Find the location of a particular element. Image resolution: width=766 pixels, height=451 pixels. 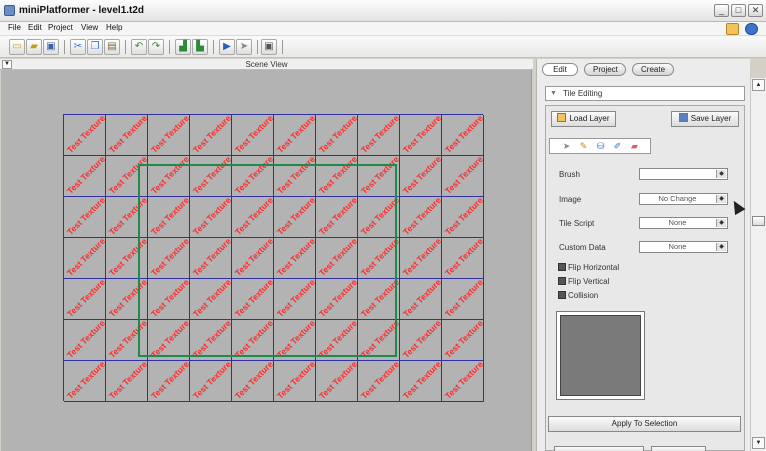

close-button: ✕ is located at coordinates (755, 10).